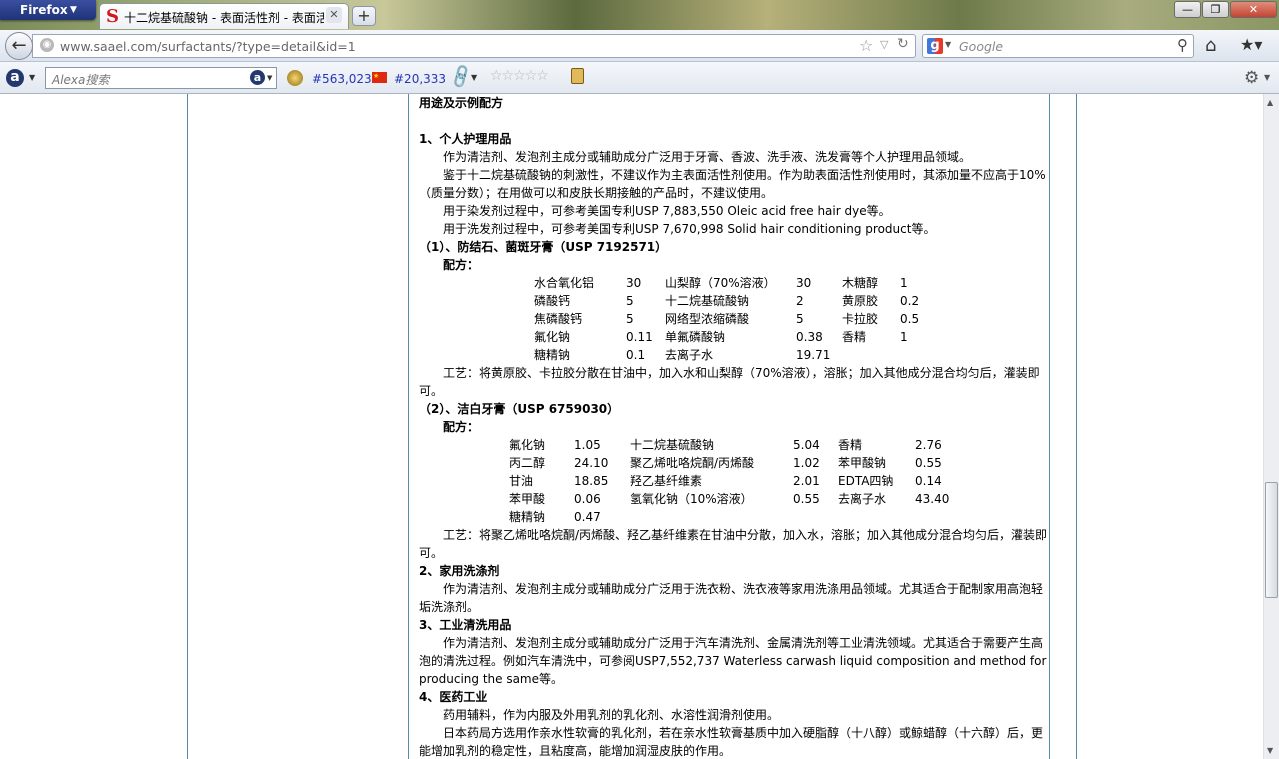 This screenshot has width=1279, height=759. Describe the element at coordinates (806, 481) in the screenshot. I see `formula-cell: 2.01` at that location.